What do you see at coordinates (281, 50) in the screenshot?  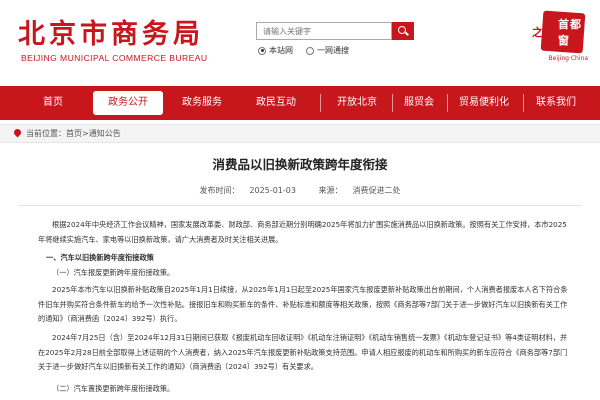 I see `scope-option-label: 本站网` at bounding box center [281, 50].